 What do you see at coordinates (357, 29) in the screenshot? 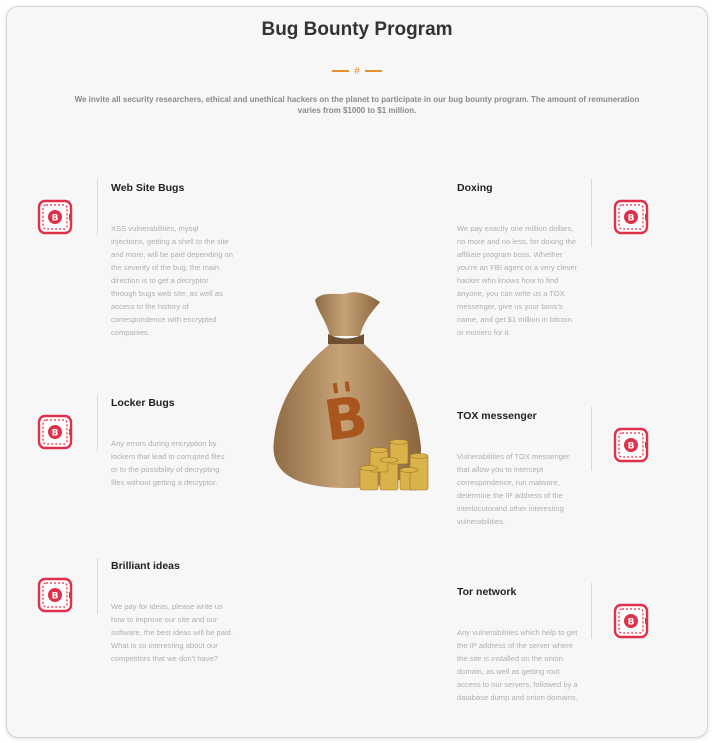
I see `page-title: Bug Bounty Program` at bounding box center [357, 29].